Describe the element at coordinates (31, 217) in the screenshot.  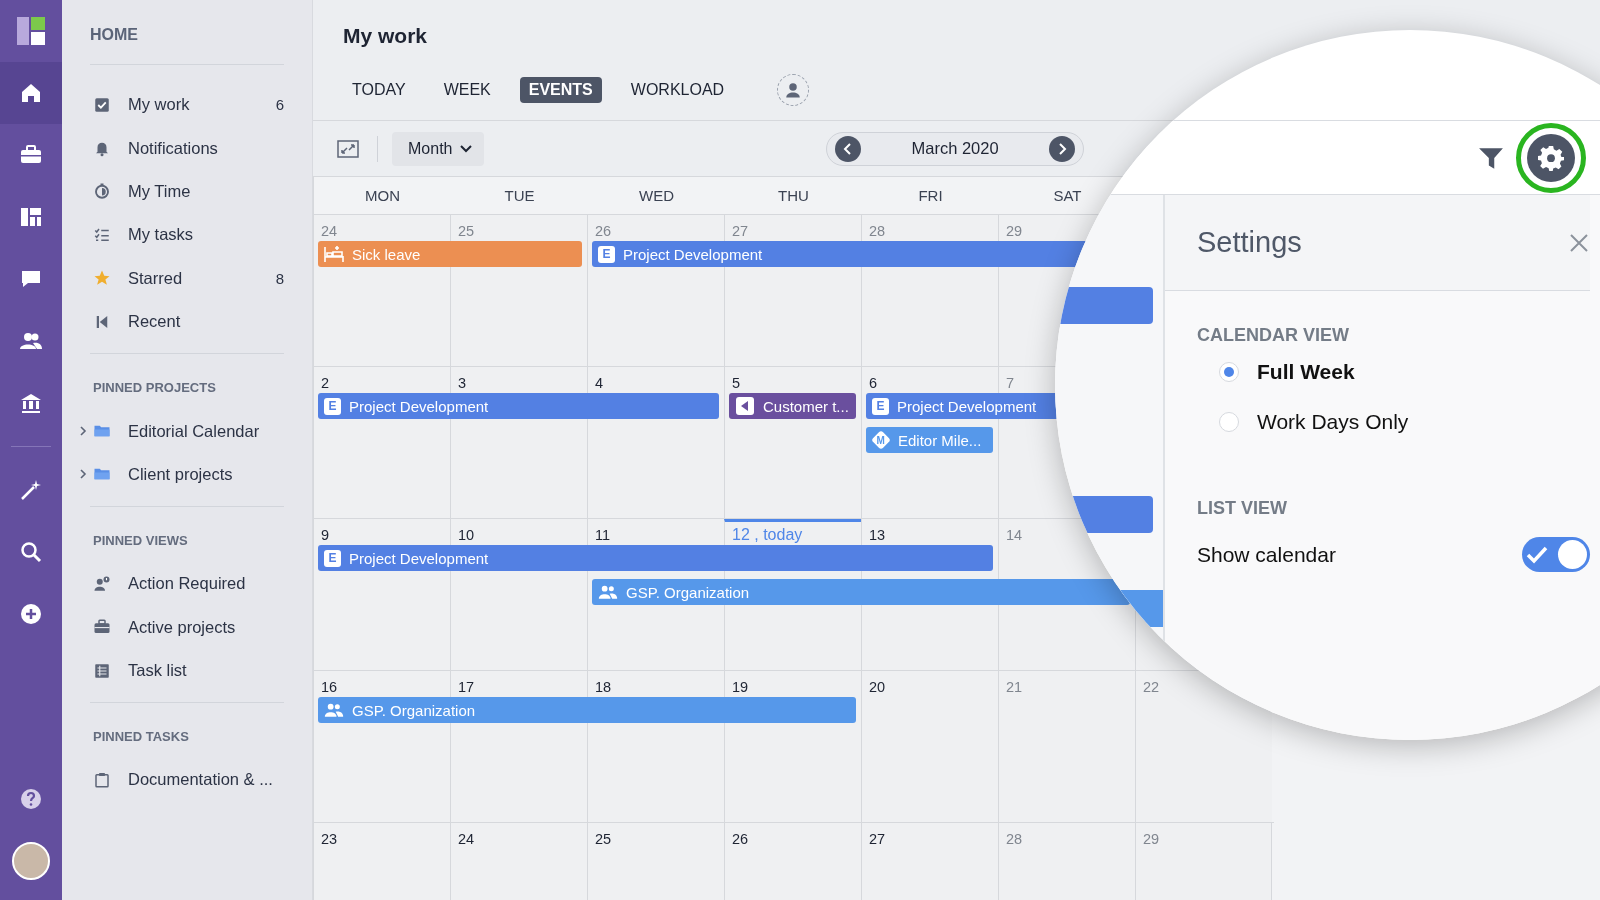
I see `board-icon` at that location.